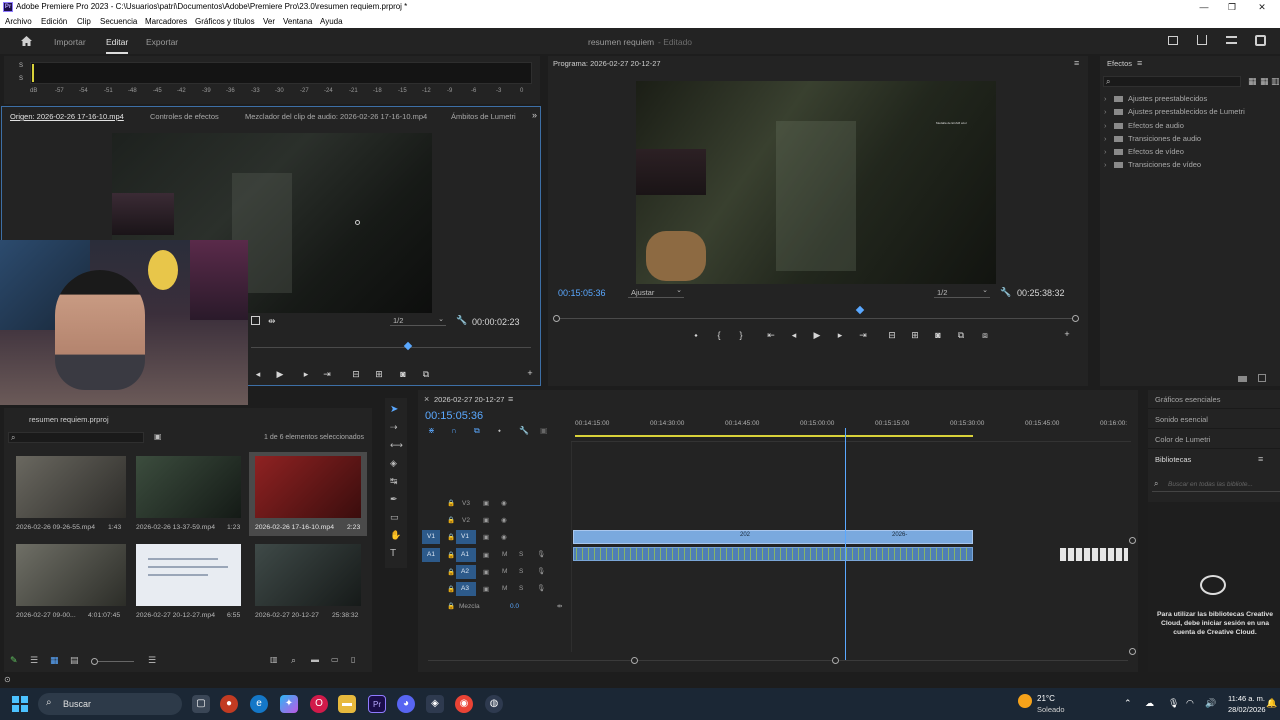  What do you see at coordinates (431, 537) in the screenshot?
I see `source-patch-v1: V1` at bounding box center [431, 537].